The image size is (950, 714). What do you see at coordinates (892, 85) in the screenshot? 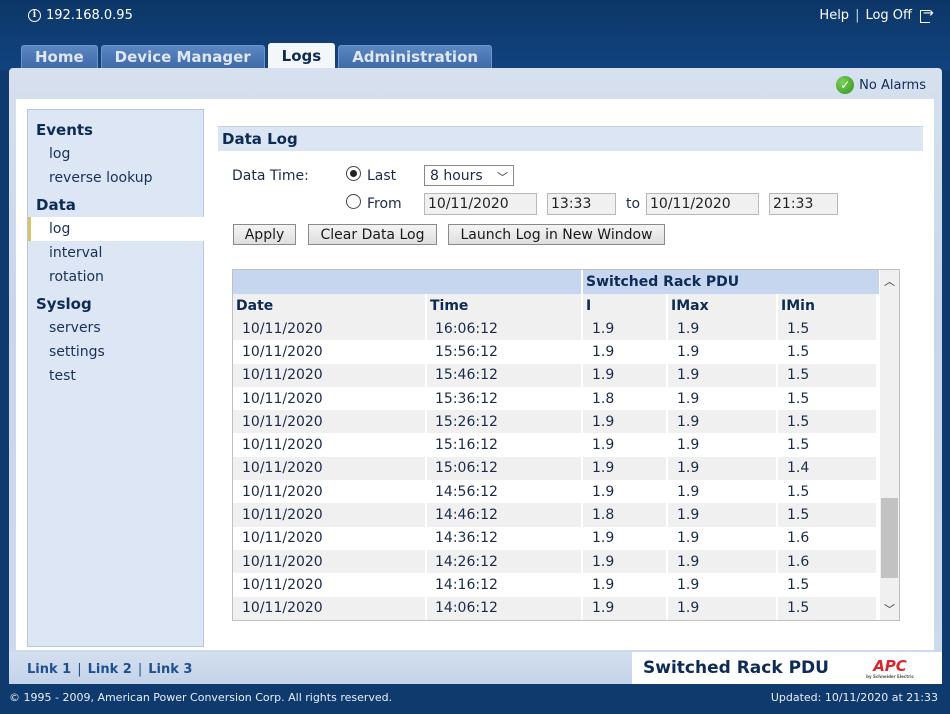
I see `alarm-status-text: No Alarms` at bounding box center [892, 85].